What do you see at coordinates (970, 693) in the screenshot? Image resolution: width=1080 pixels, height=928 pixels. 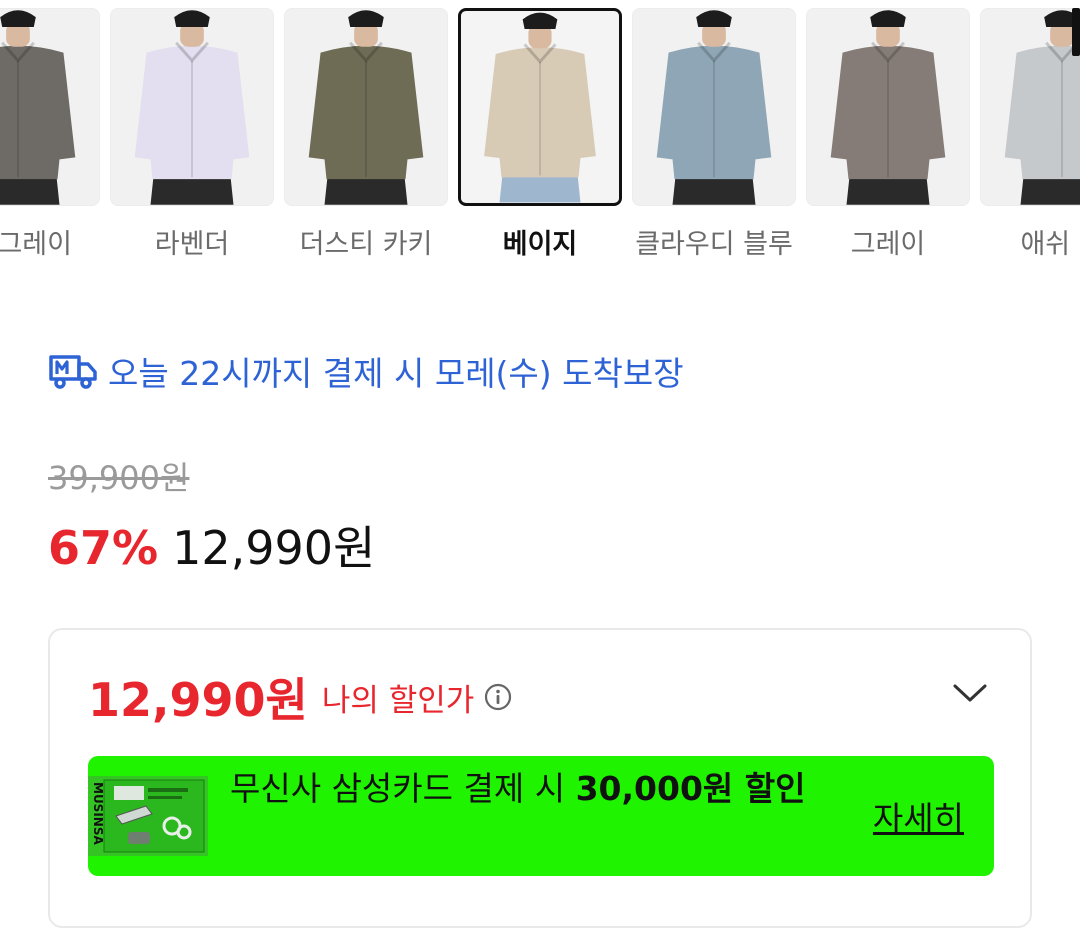 I see `chevron-down-icon` at bounding box center [970, 693].